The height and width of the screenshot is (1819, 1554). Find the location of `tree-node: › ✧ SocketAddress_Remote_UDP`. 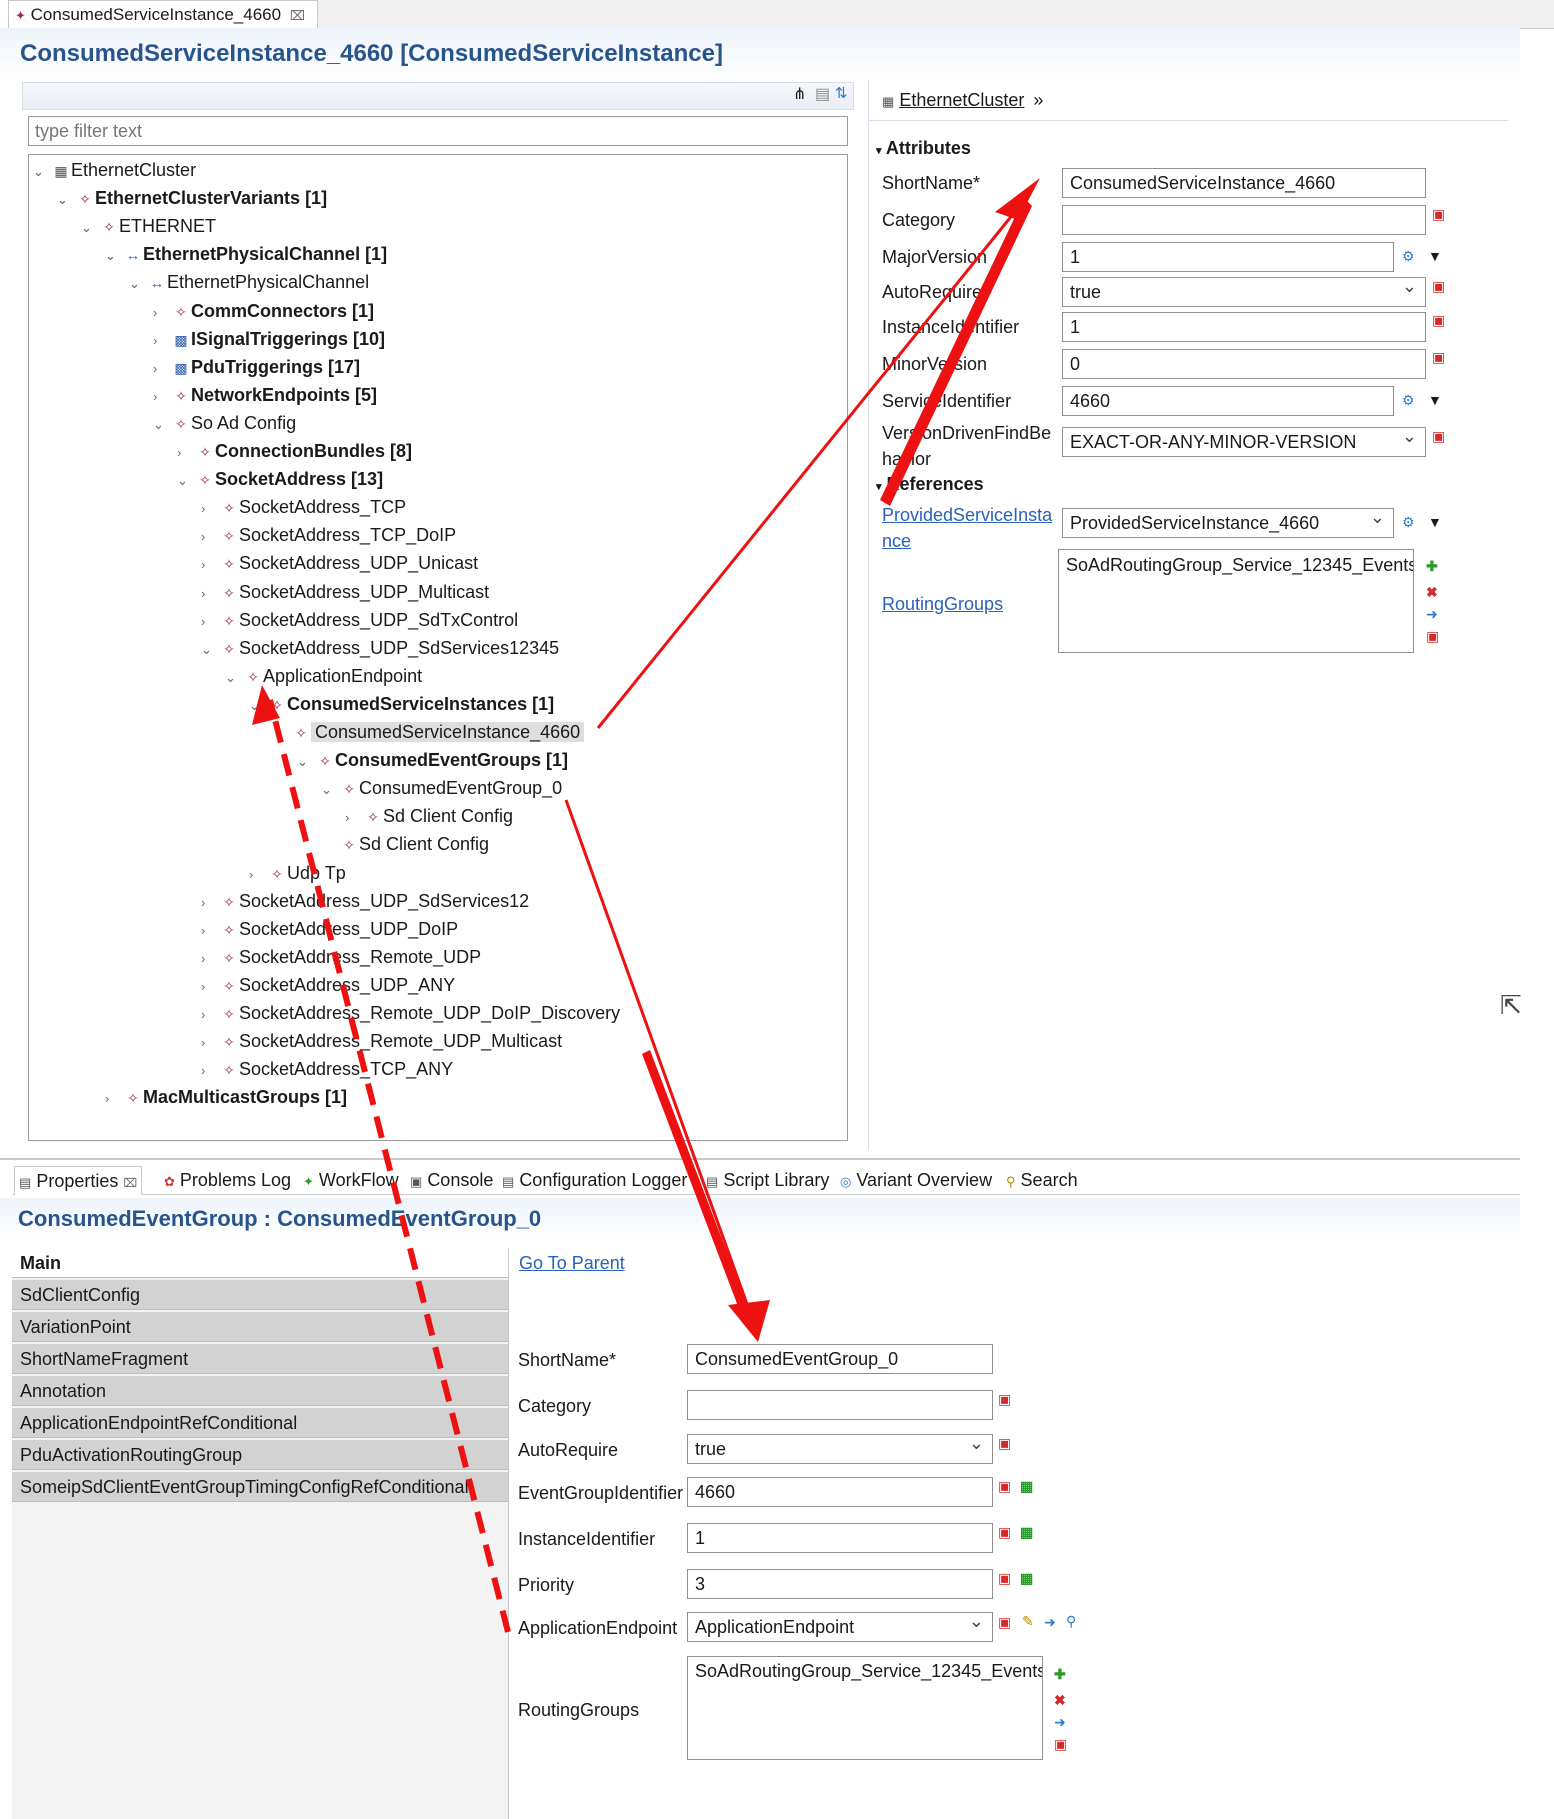

tree-node: › ✧ SocketAddress_Remote_UDP is located at coordinates (341, 957).